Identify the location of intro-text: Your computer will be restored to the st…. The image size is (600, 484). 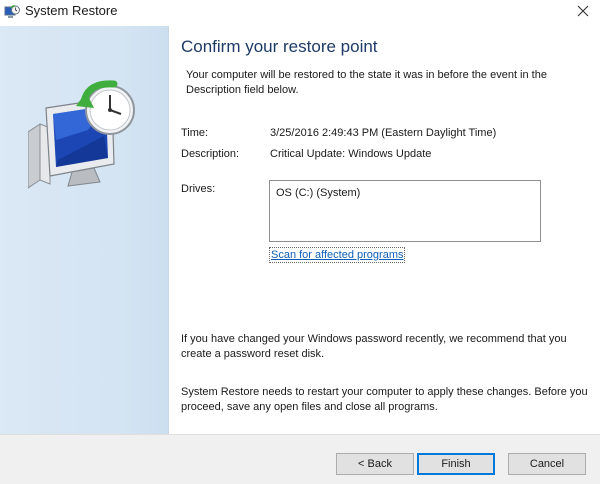
(366, 82).